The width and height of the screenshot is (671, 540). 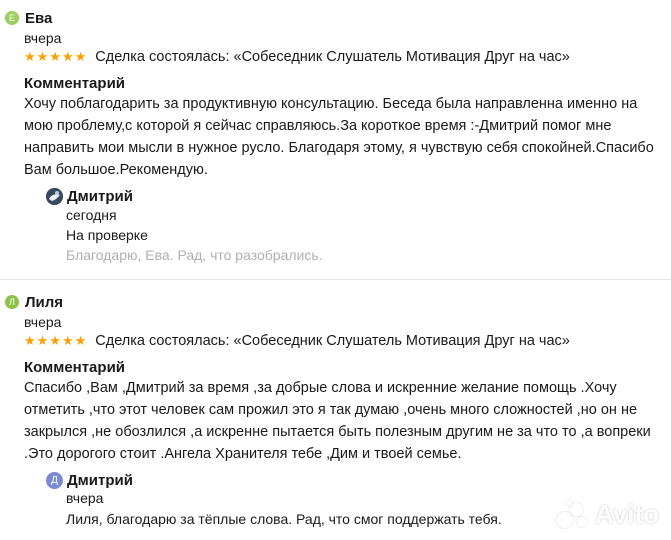 I want to click on review-author-row: Л Лиля, so click(x=34, y=302).